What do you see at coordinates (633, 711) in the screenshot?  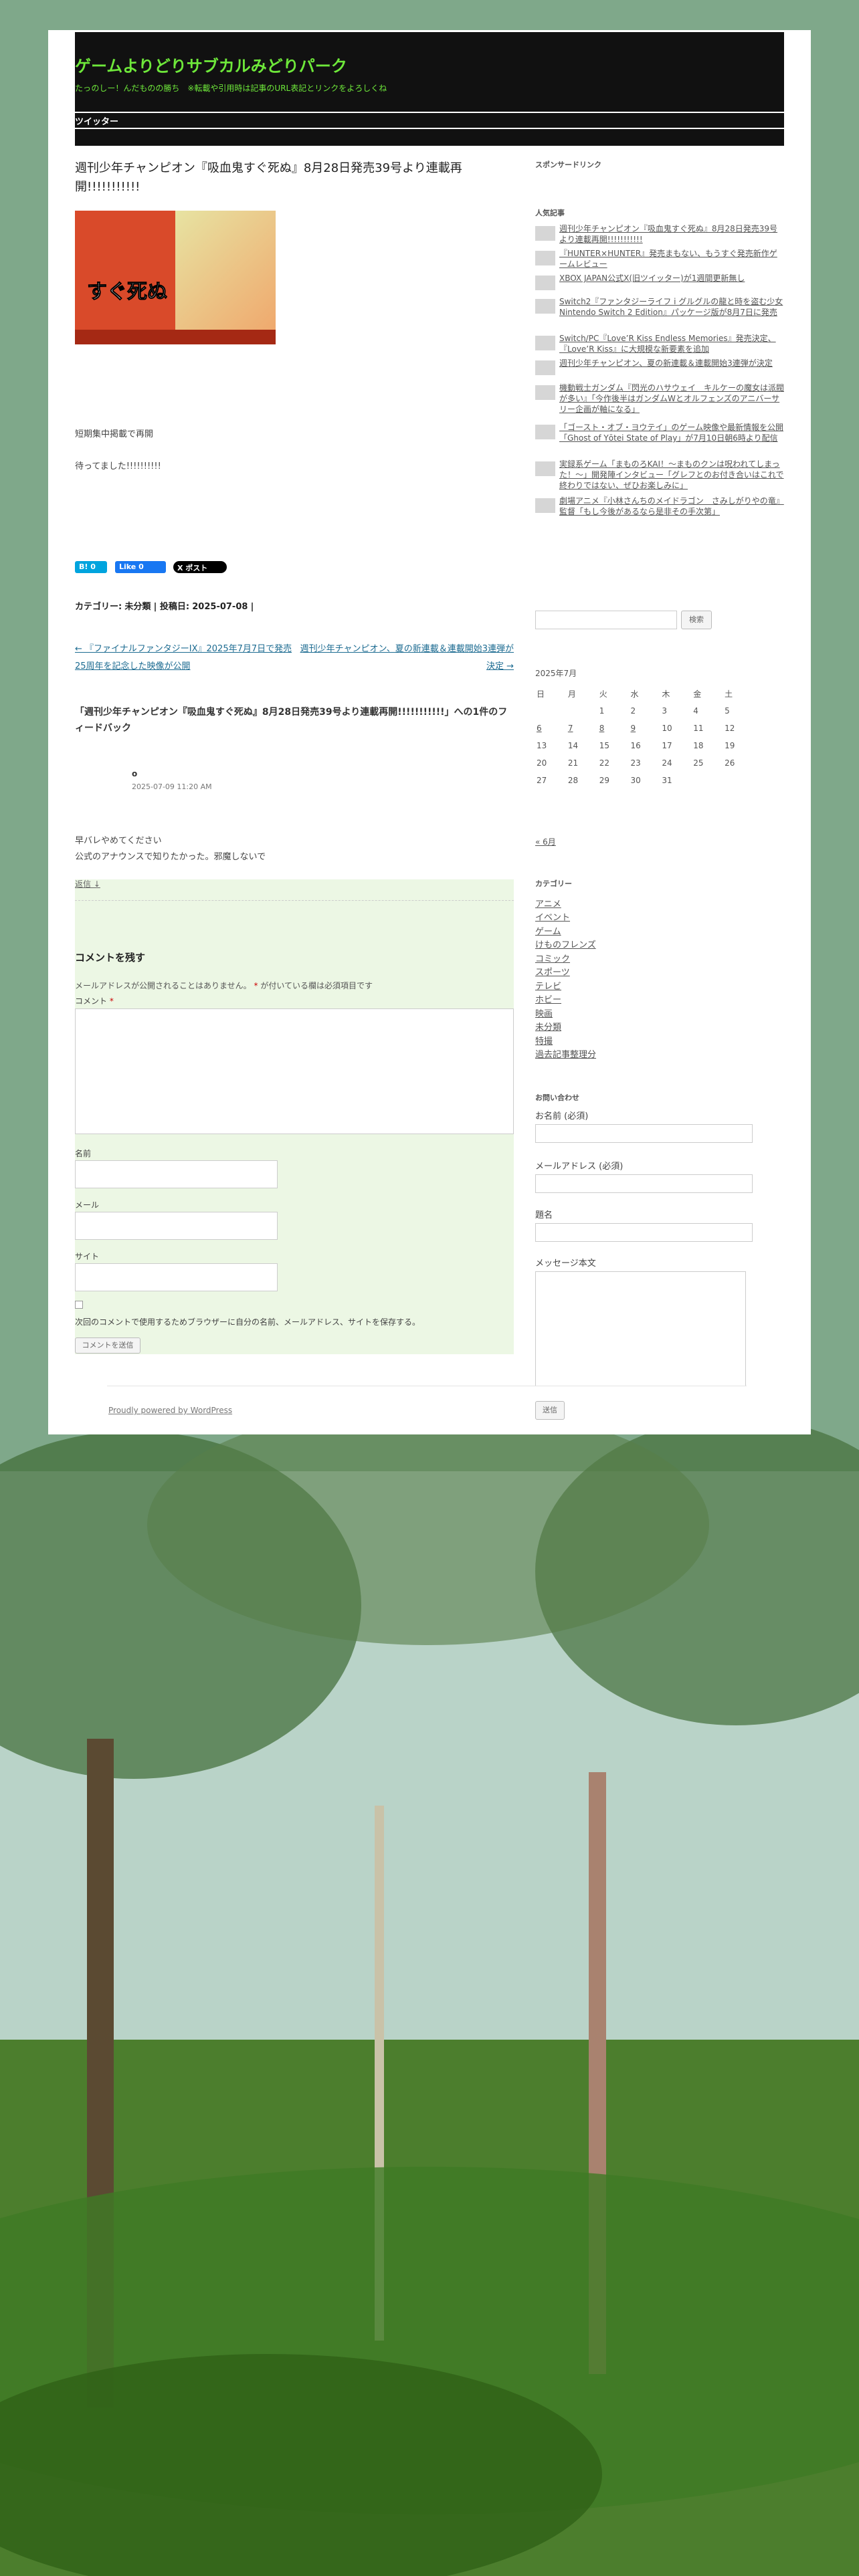 I see `calendar-cell: 2` at bounding box center [633, 711].